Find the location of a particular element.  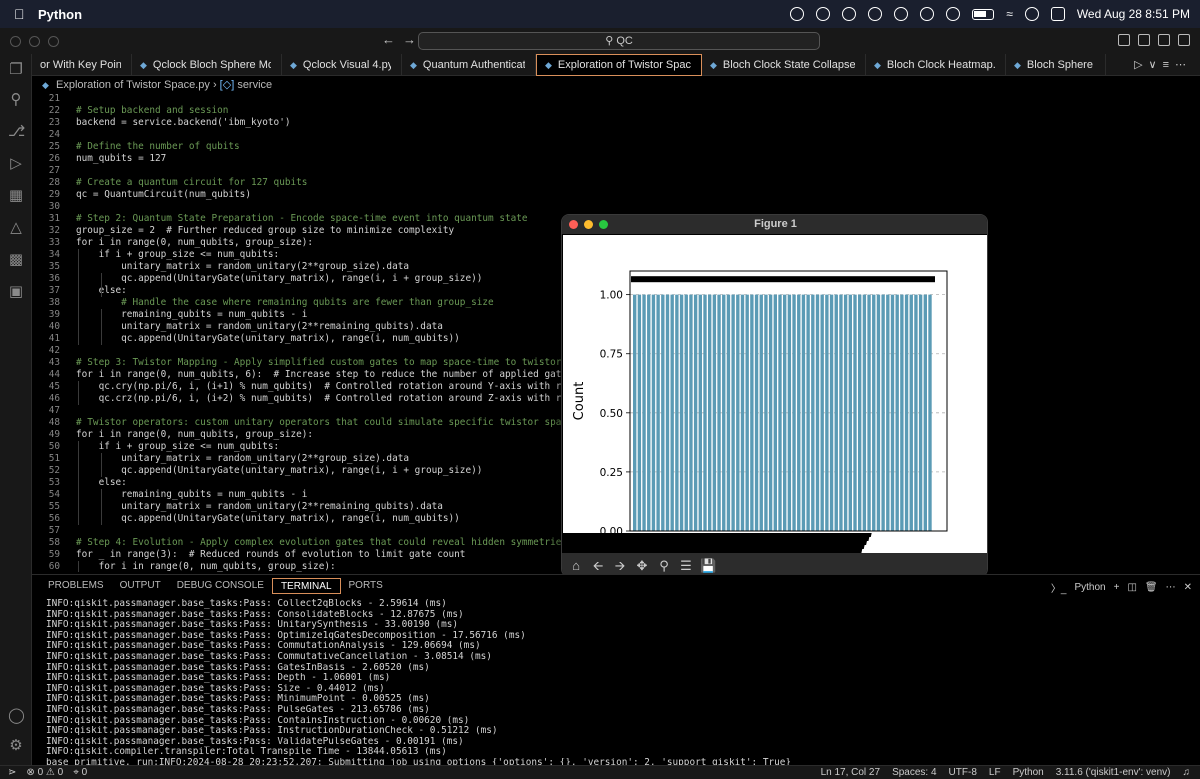

figure-minimize-button is located at coordinates (588, 224).